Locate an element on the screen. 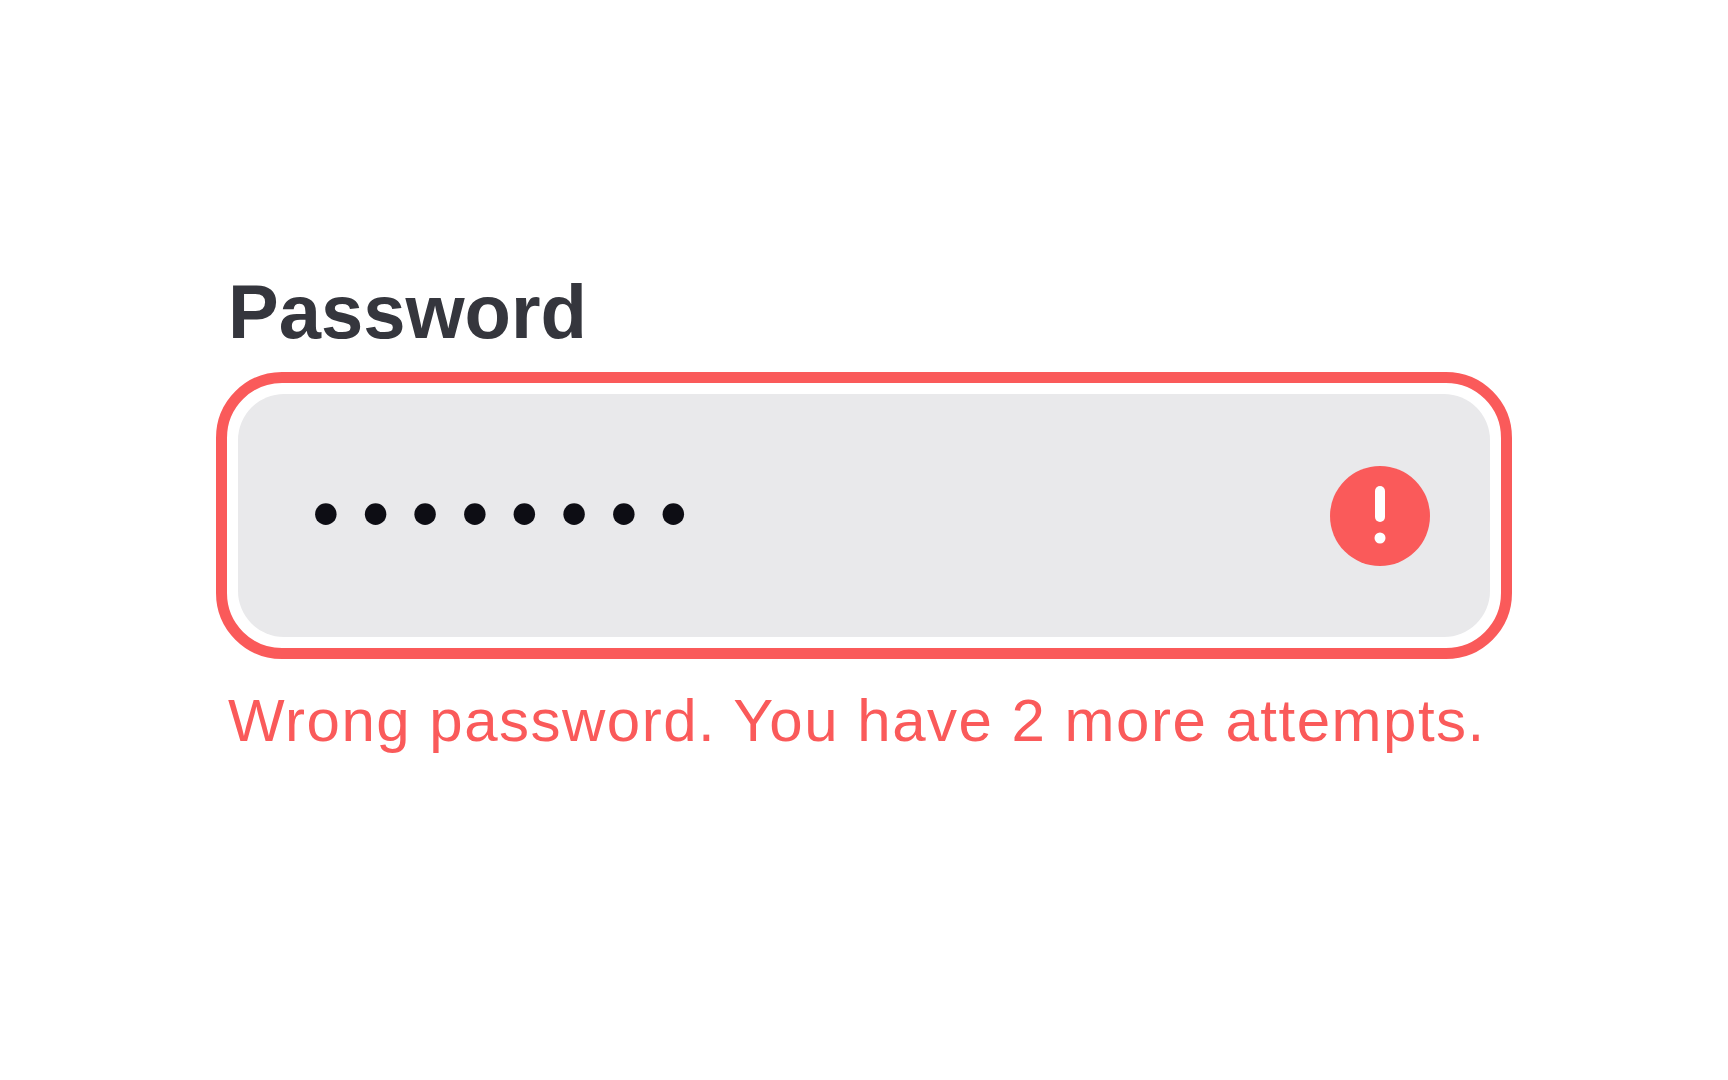 This screenshot has width=1728, height=1080. error-message: Wrong password. You have 2 more attempts. is located at coordinates (856, 721).